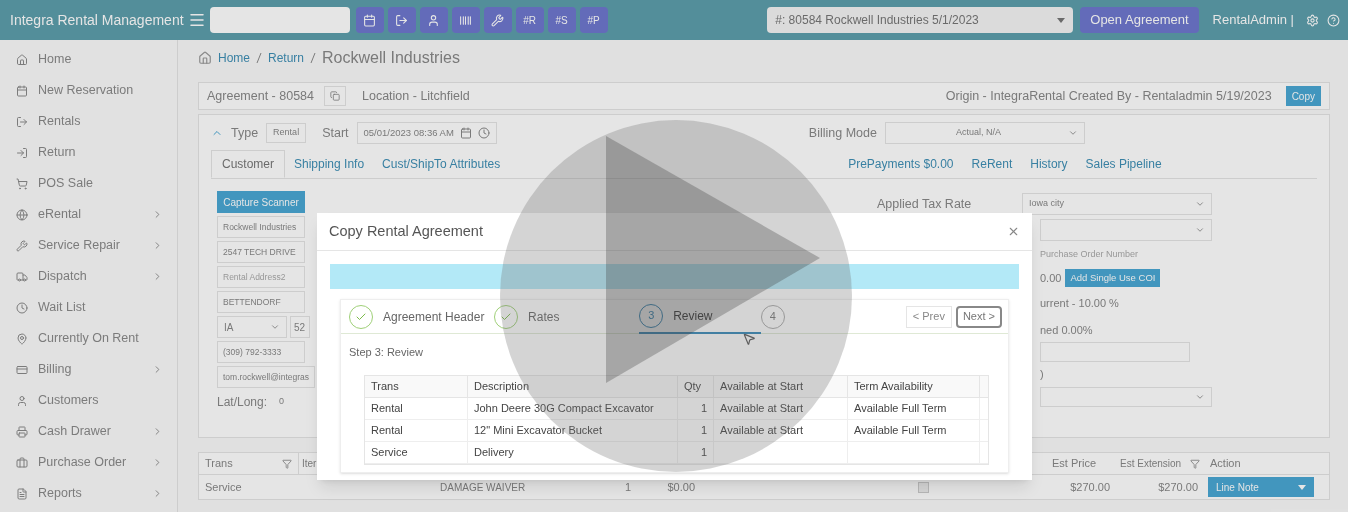  Describe the element at coordinates (252, 327) in the screenshot. I see `state-select: IA` at that location.